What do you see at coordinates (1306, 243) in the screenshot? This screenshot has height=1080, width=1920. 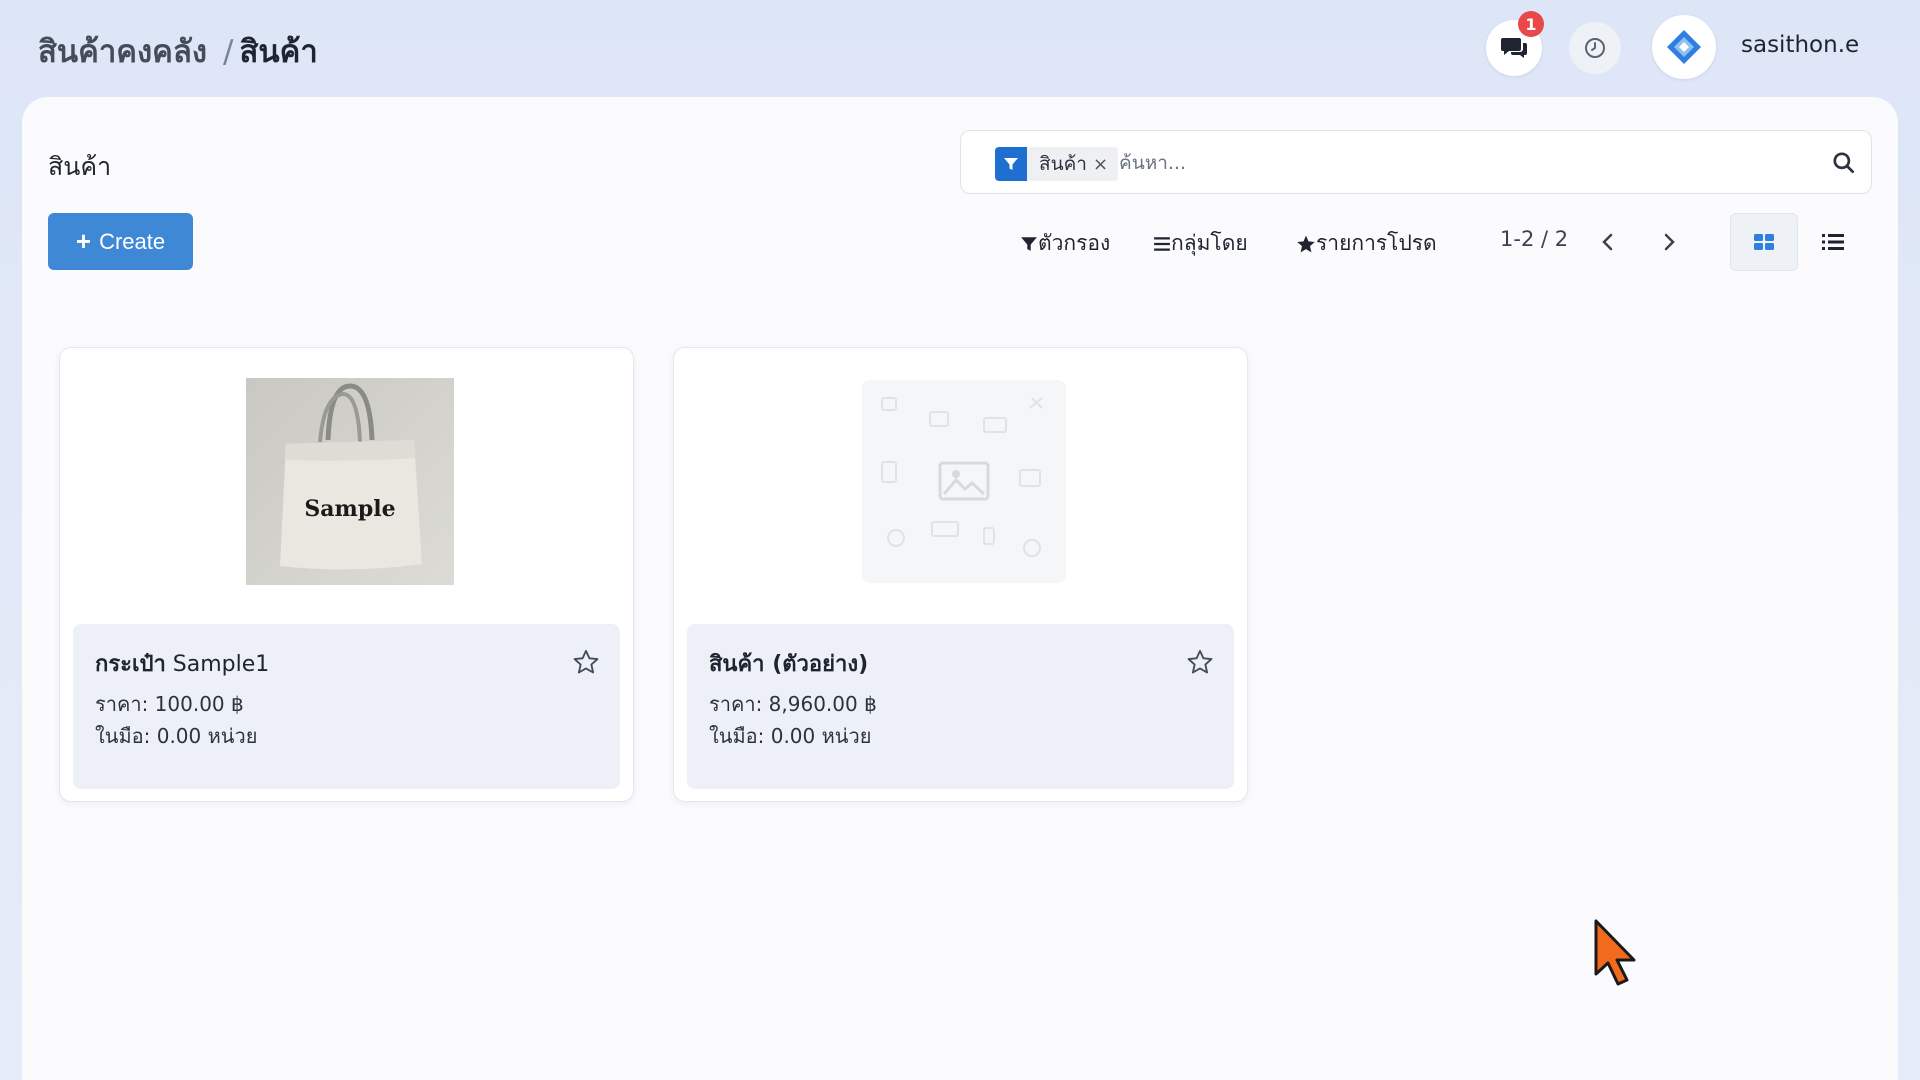 I see `star-filled-icon` at bounding box center [1306, 243].